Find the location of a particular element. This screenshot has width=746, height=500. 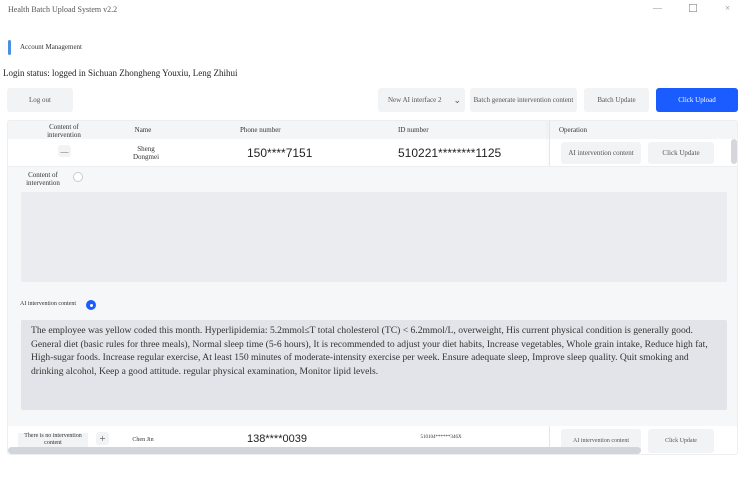

row-content-status: There is no intervention content is located at coordinates (53, 440).